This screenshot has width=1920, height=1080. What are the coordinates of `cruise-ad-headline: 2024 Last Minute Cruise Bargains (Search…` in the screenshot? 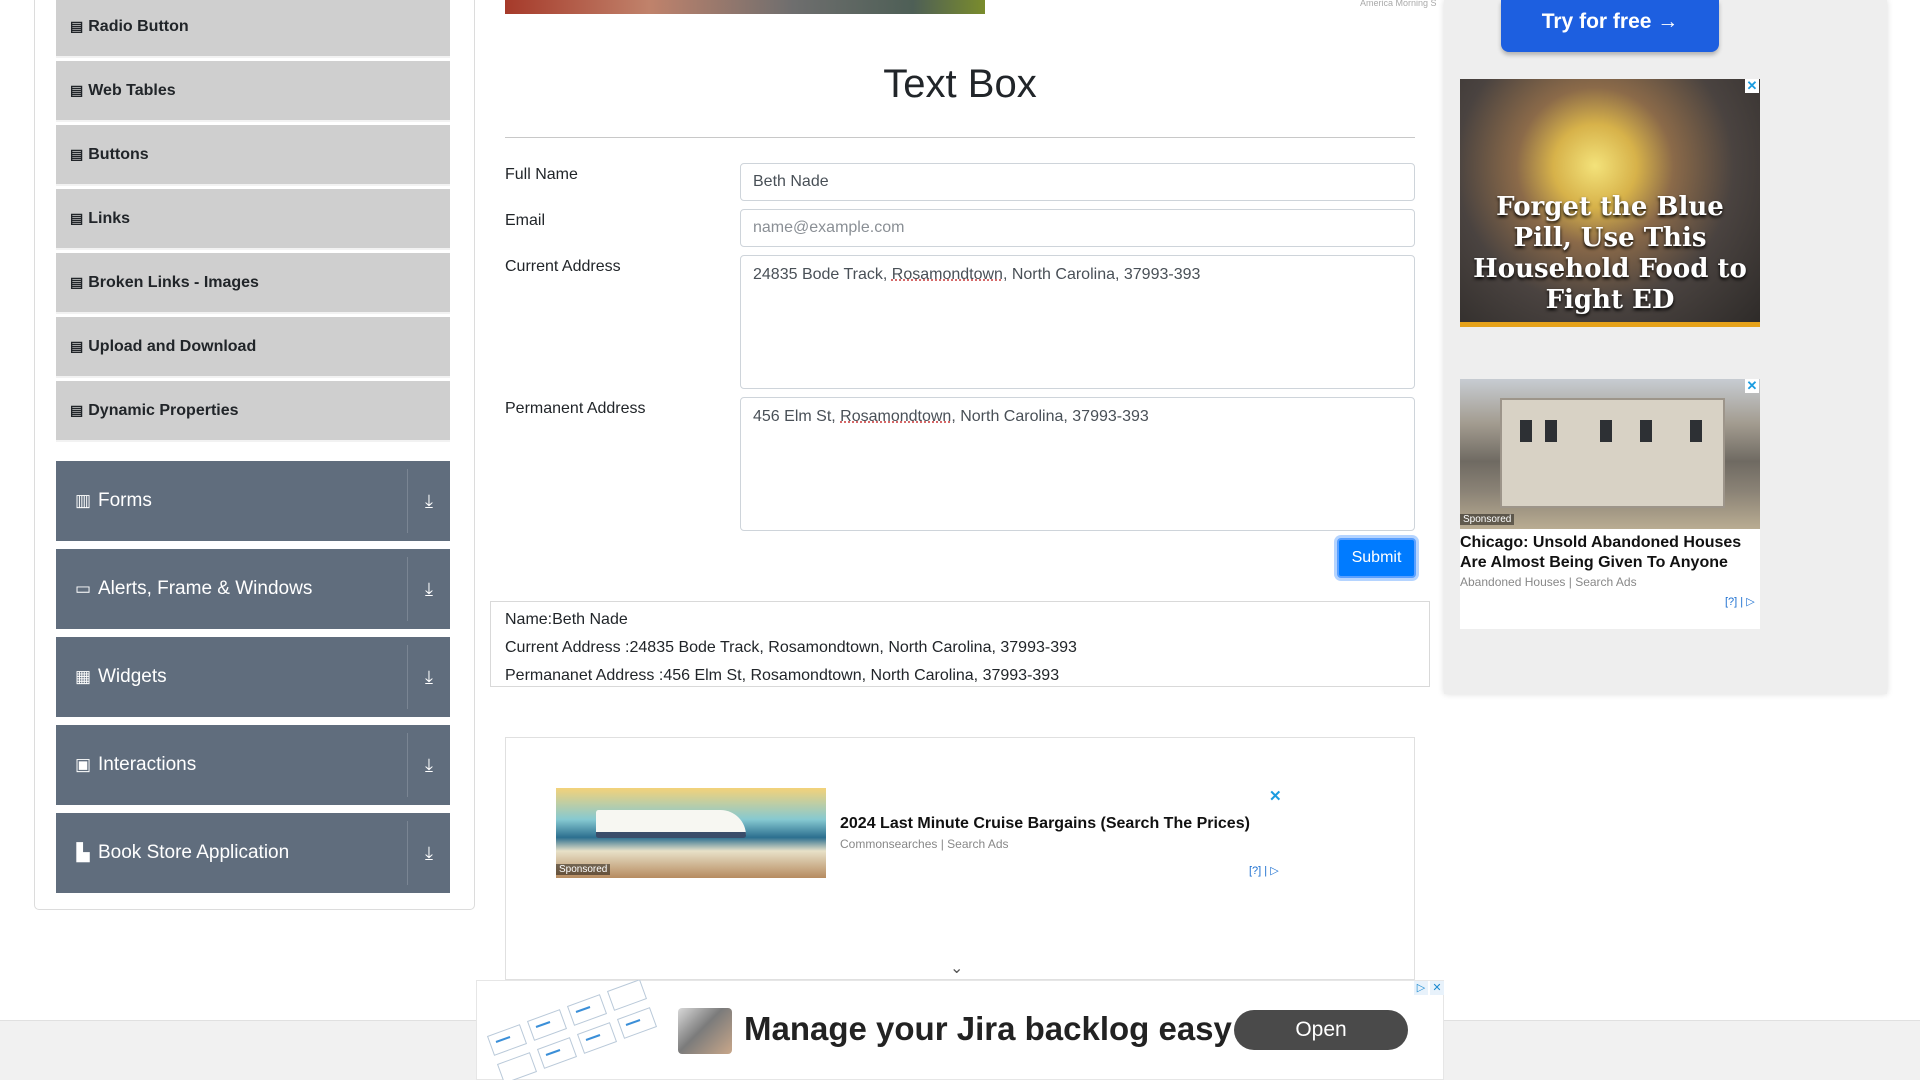 It's located at (1045, 824).